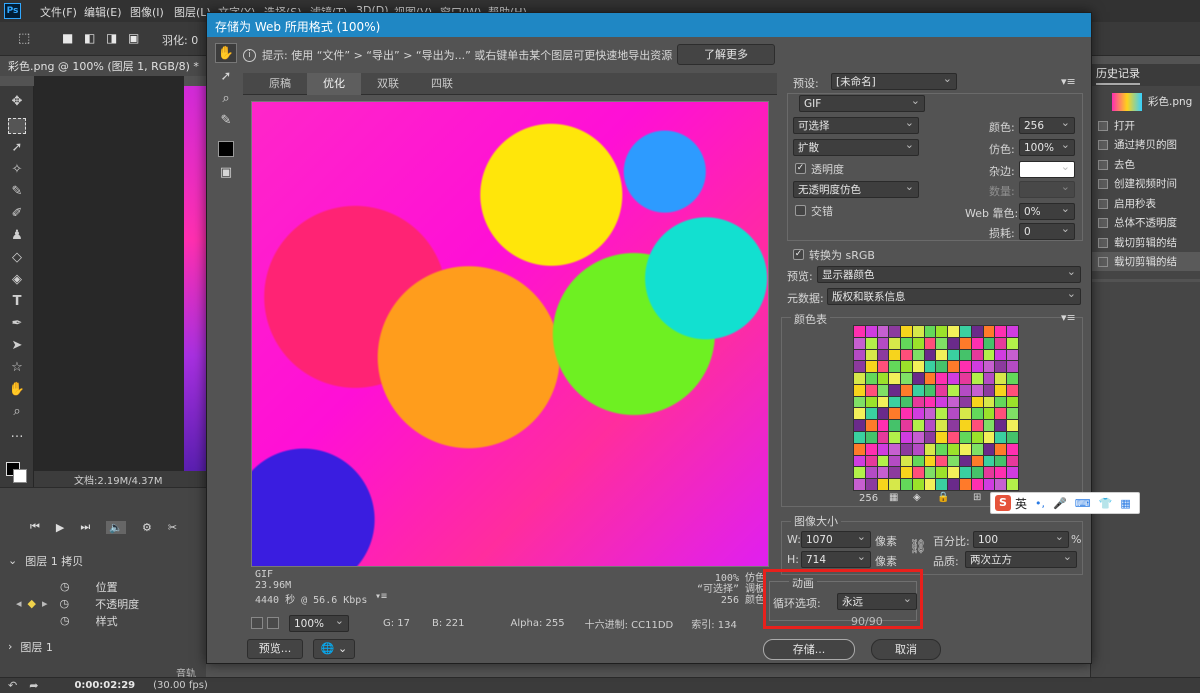 The height and width of the screenshot is (693, 1200). What do you see at coordinates (1118, 75) in the screenshot?
I see `history-tab: 历史记录` at bounding box center [1118, 75].